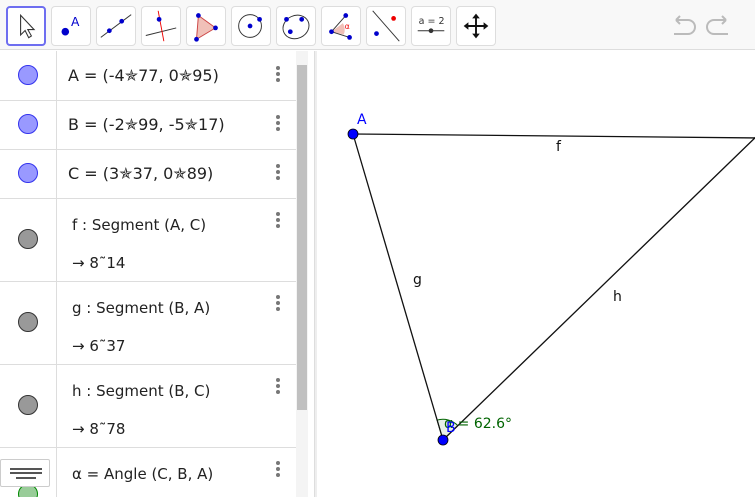 The image size is (755, 501). I want to click on arrow-cursor-icon, so click(28, 26).